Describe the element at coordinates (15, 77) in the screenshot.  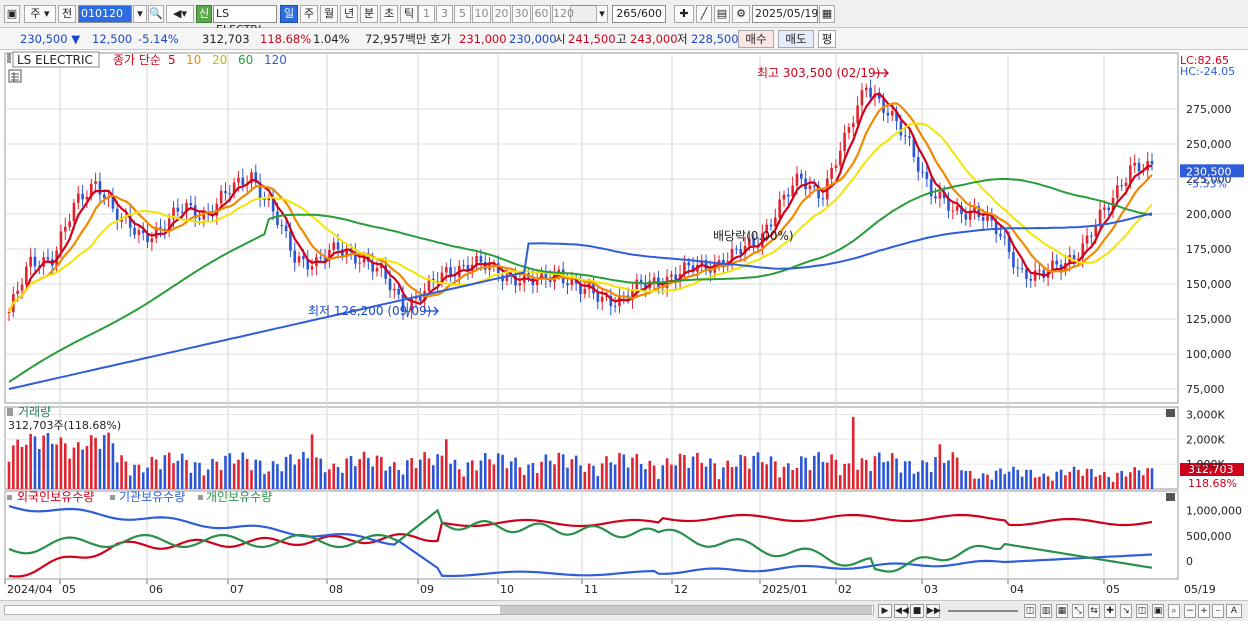
I see `table-icon-lines` at that location.